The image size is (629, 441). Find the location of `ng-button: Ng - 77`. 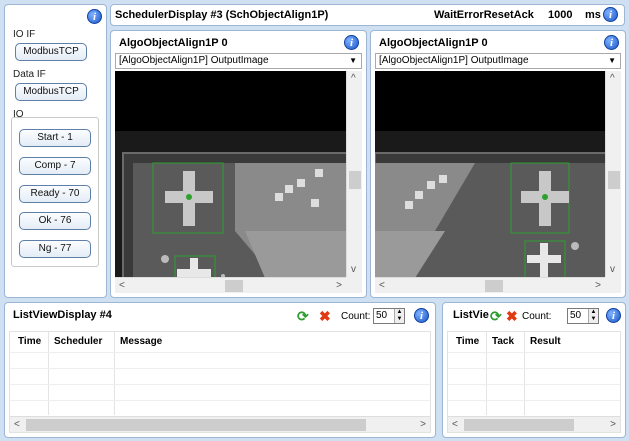

ng-button: Ng - 77 is located at coordinates (55, 249).